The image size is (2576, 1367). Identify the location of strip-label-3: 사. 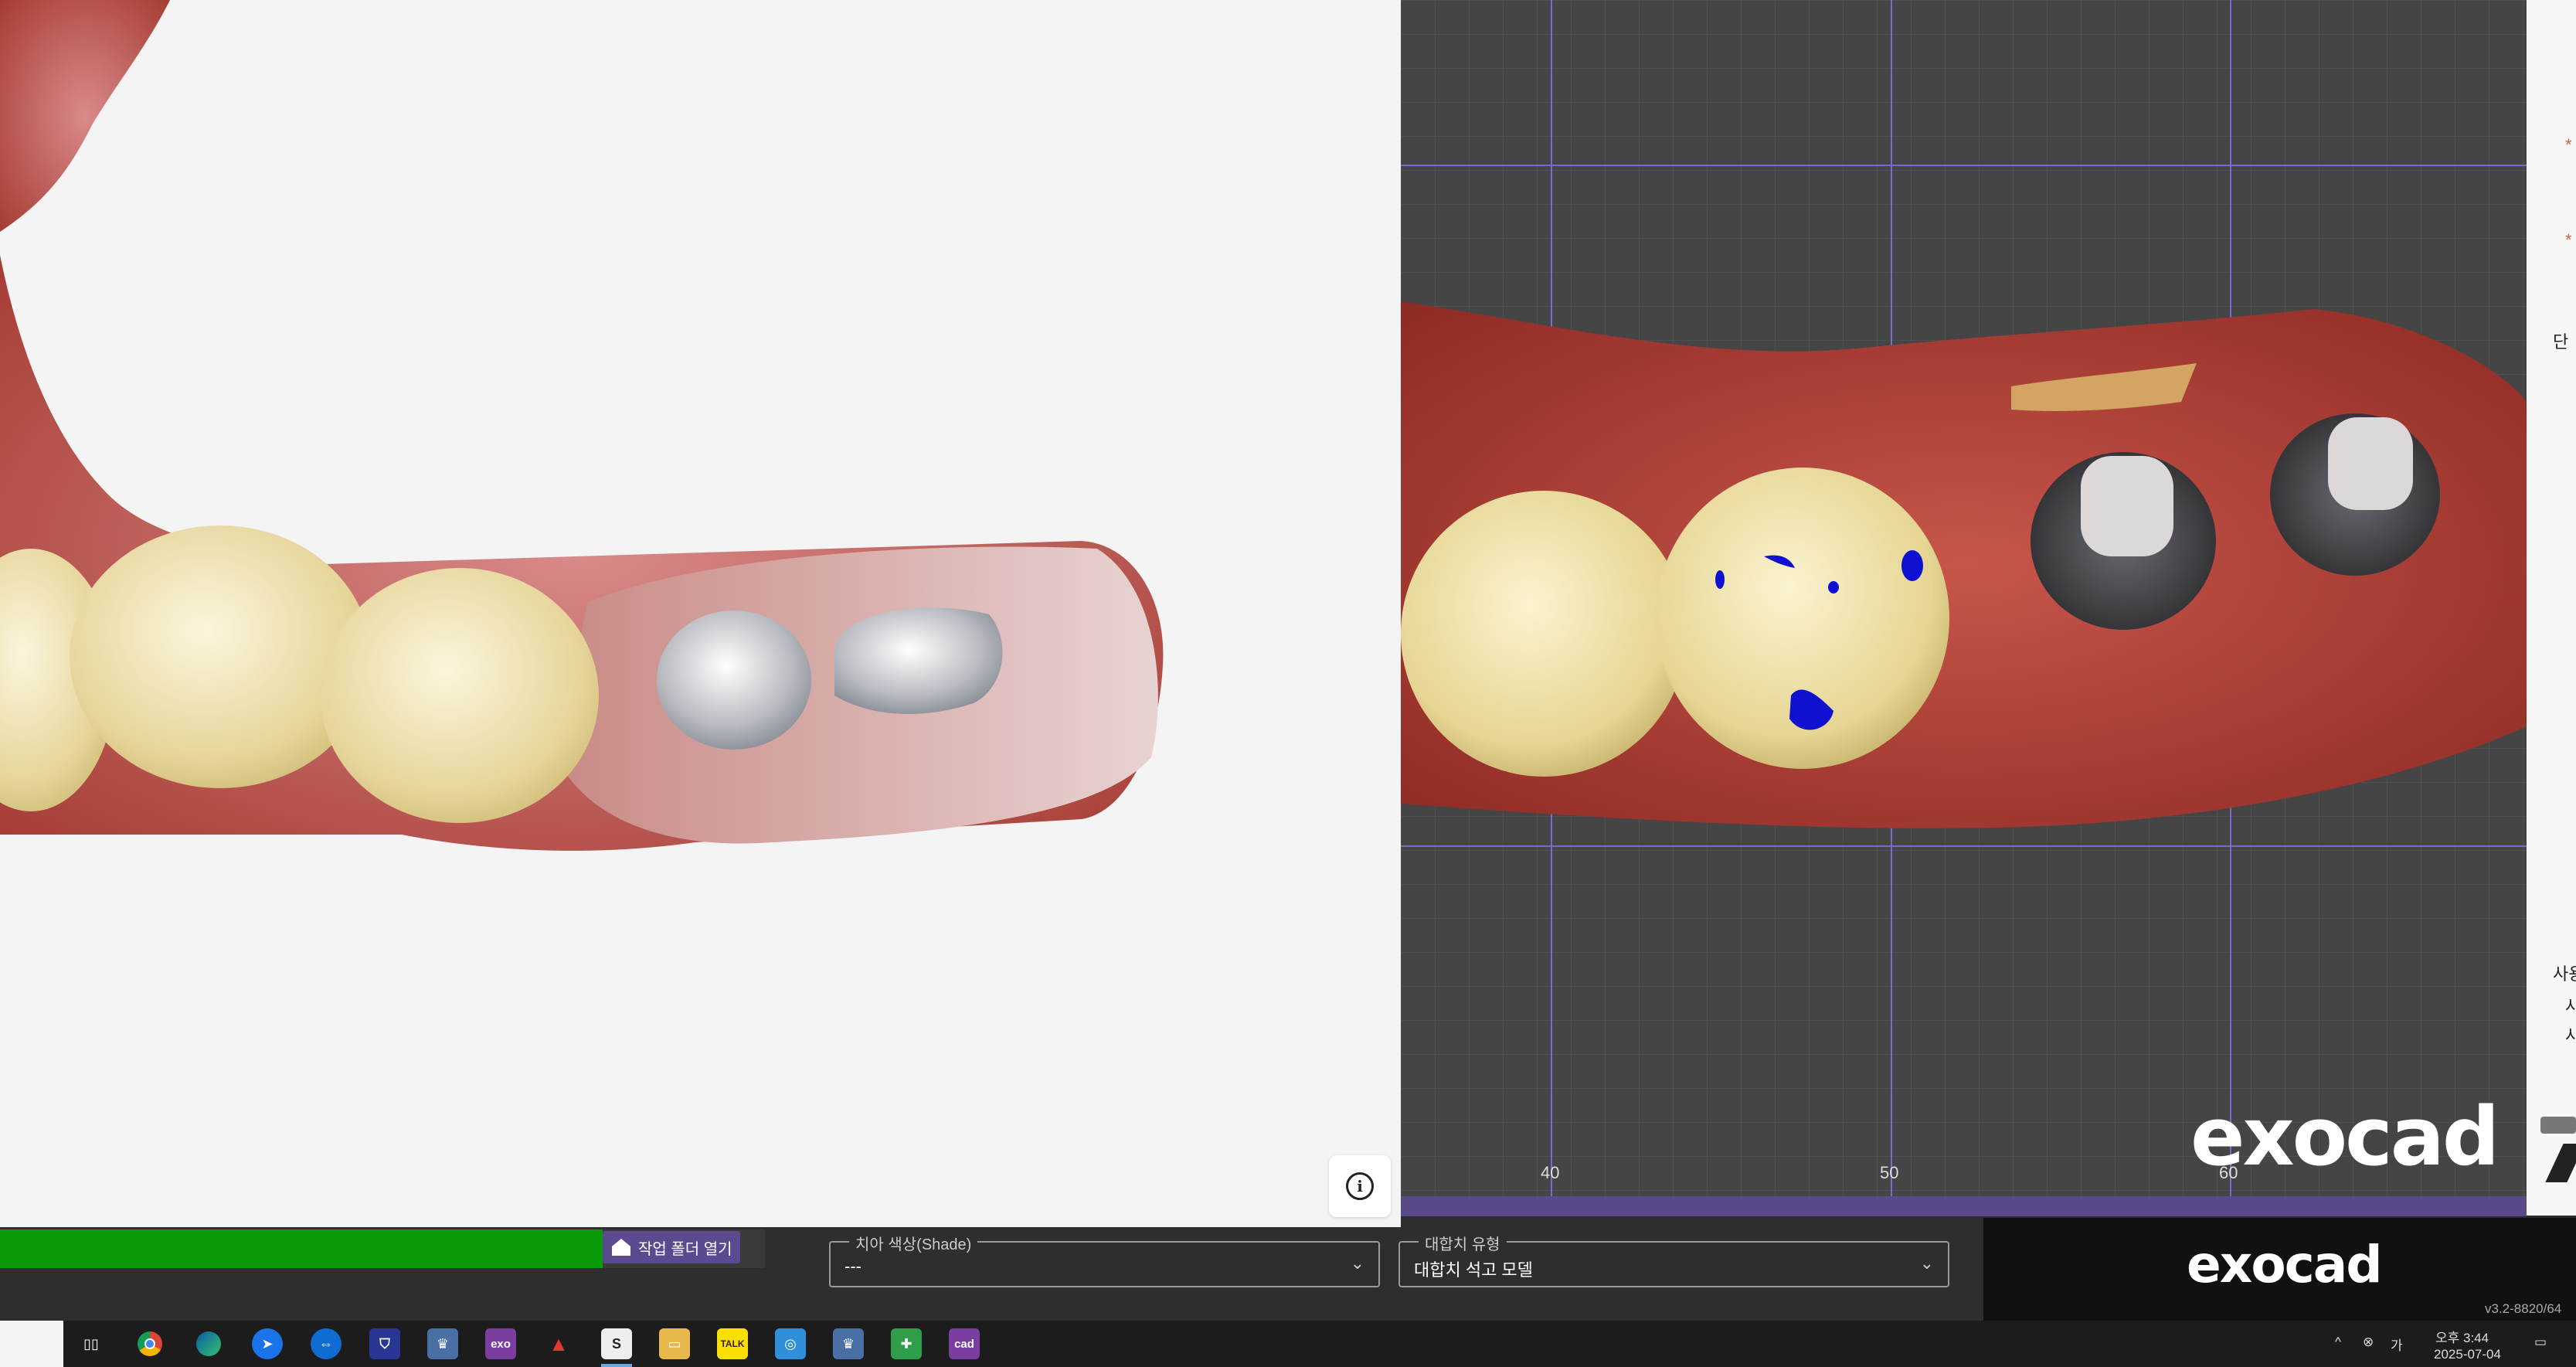
(2570, 1036).